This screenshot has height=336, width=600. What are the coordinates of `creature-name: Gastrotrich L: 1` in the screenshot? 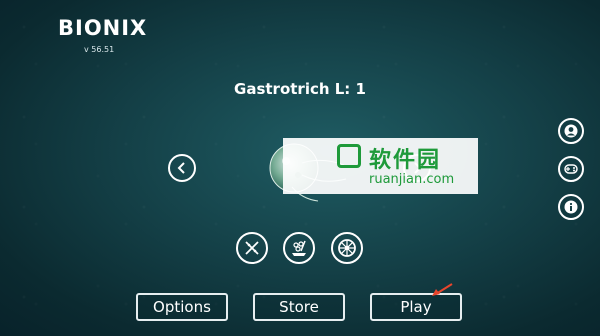 It's located at (300, 89).